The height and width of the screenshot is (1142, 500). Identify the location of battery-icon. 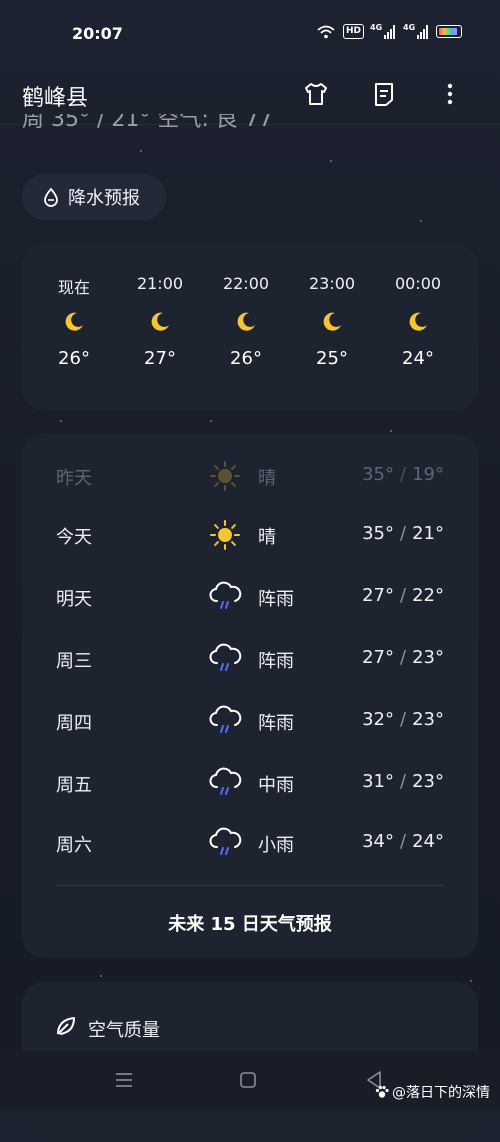
(449, 31).